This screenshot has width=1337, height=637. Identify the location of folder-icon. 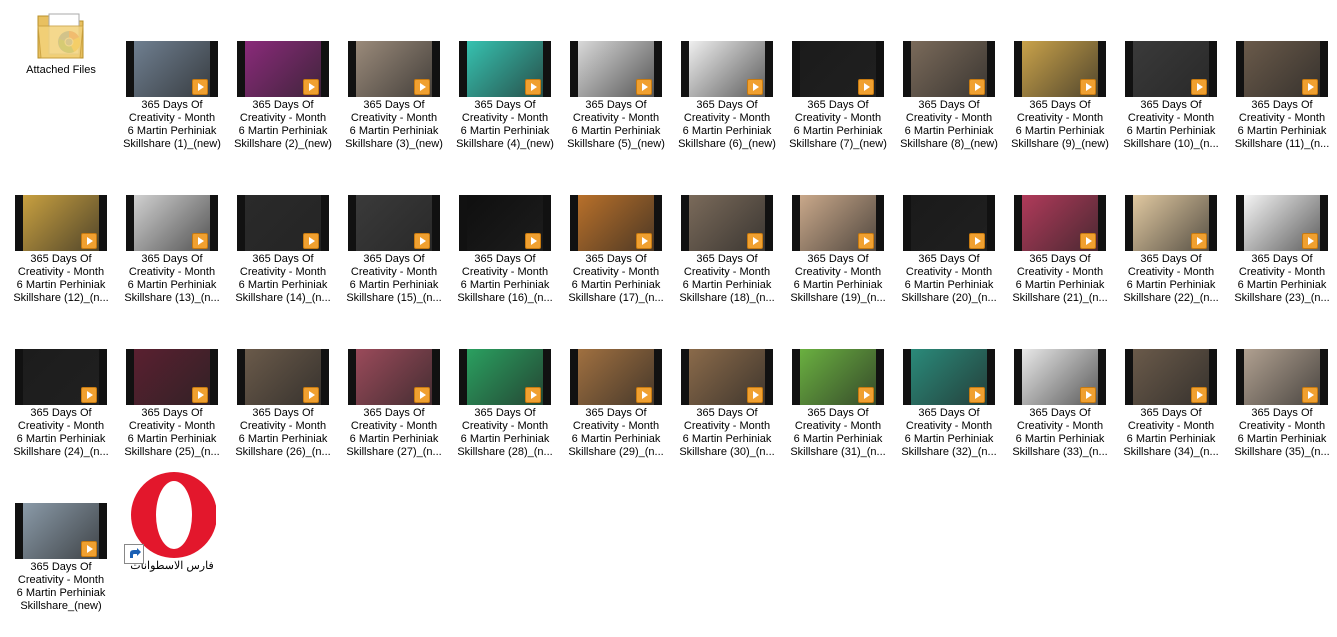
(61, 34).